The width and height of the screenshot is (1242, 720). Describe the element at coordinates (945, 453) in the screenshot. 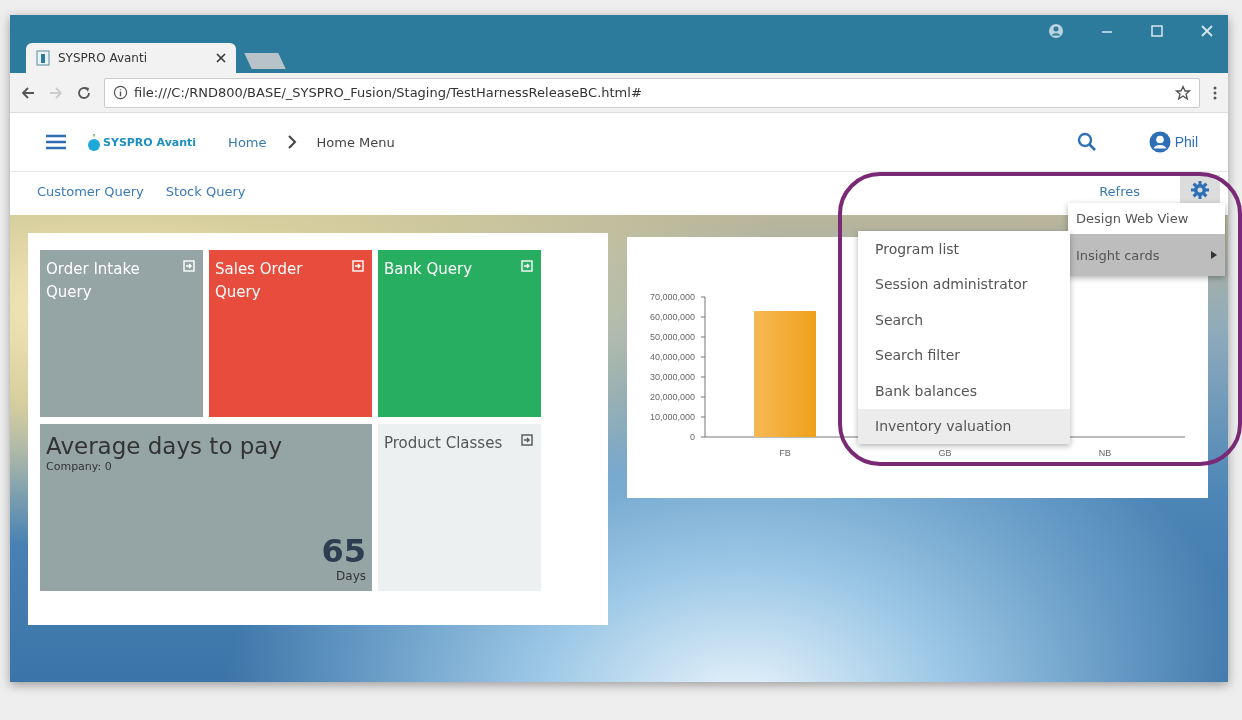

I see `x-tick-label: GB` at that location.